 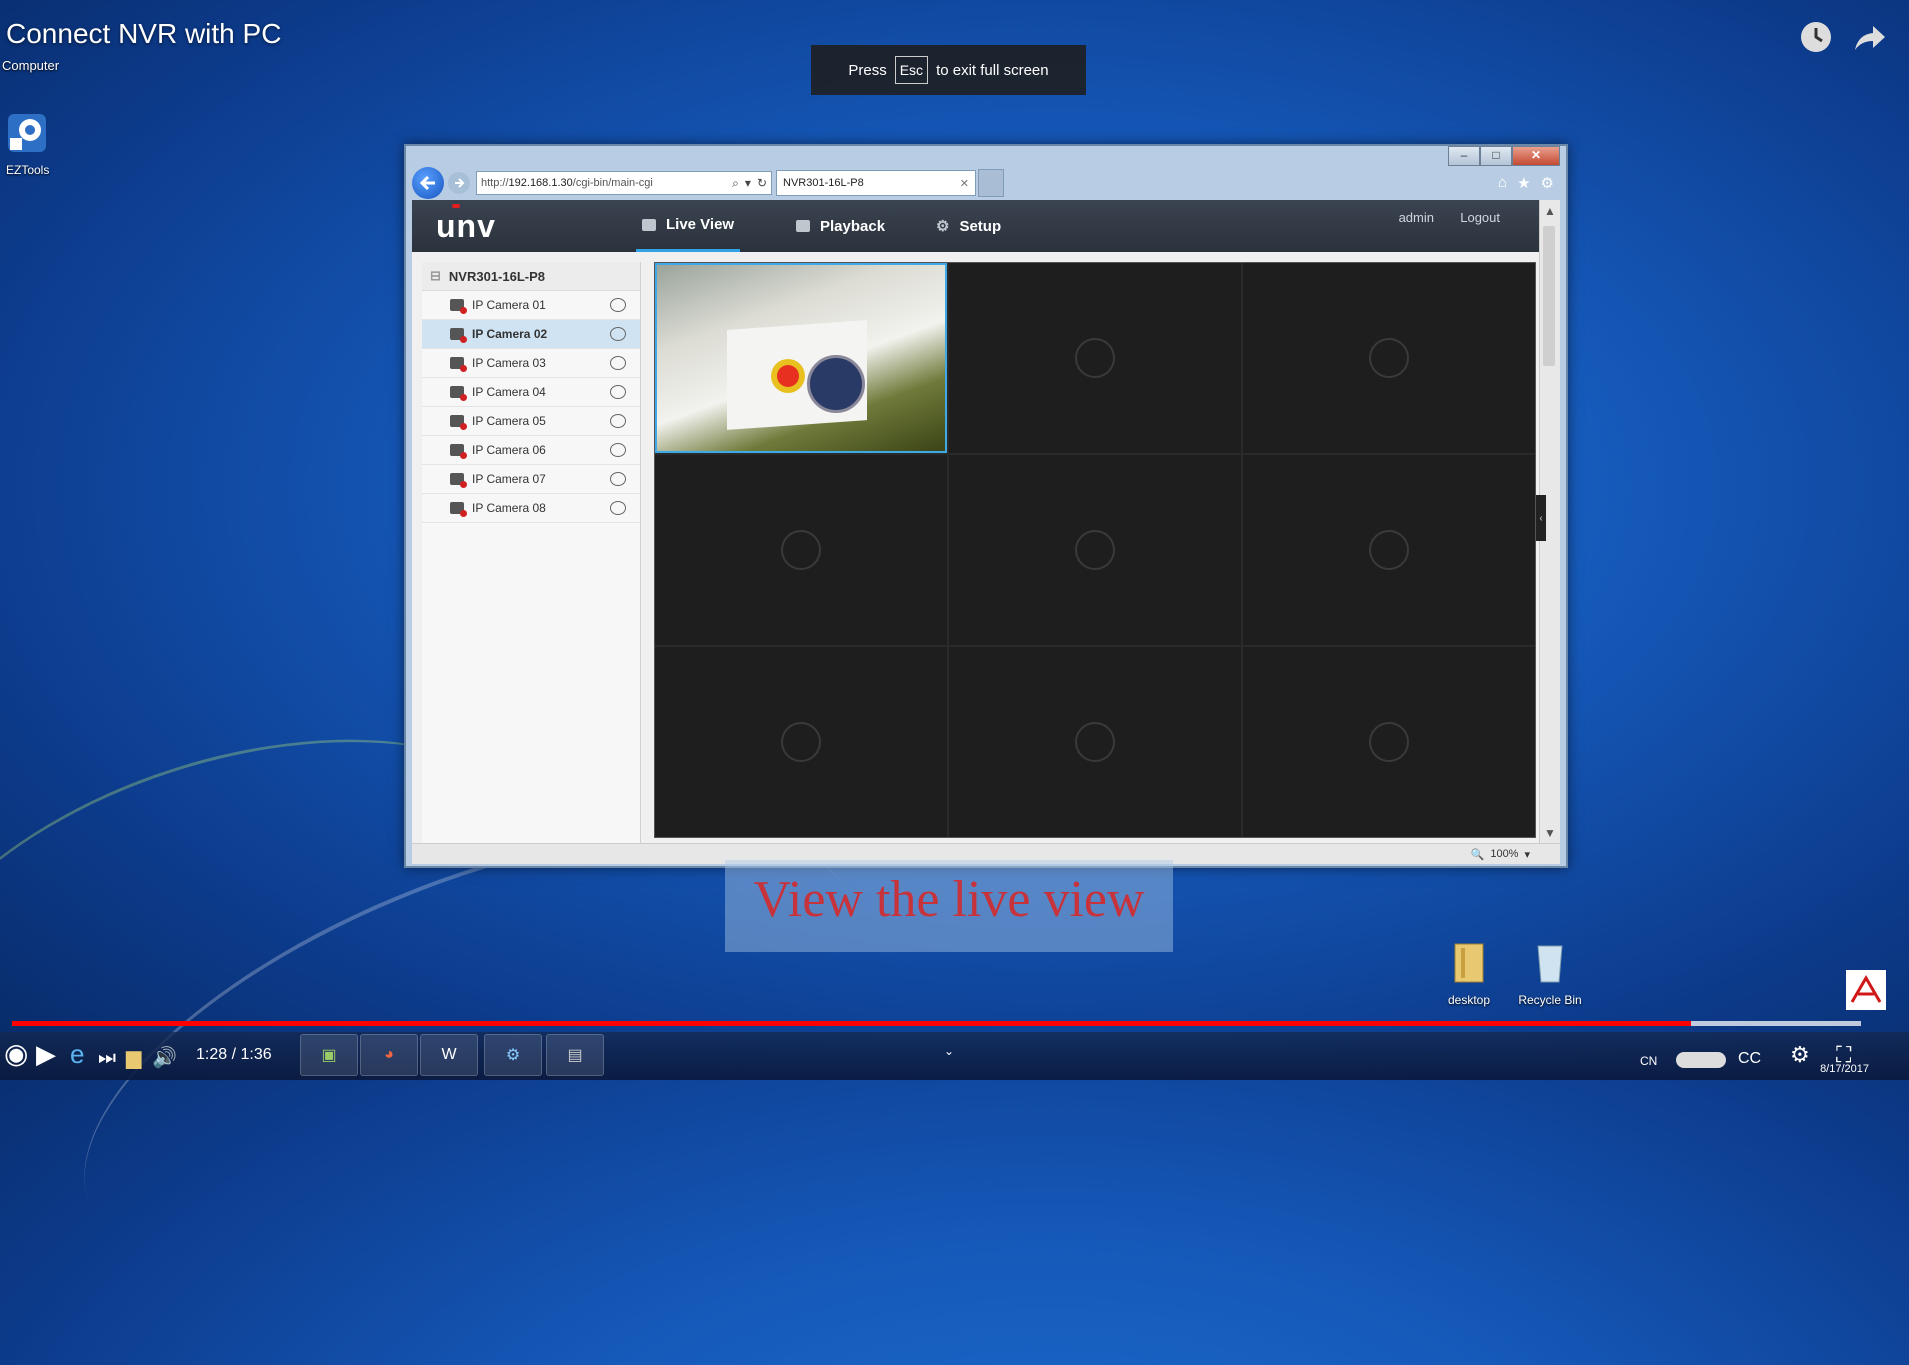 I want to click on chart-app-icon: ◕, so click(x=389, y=1054).